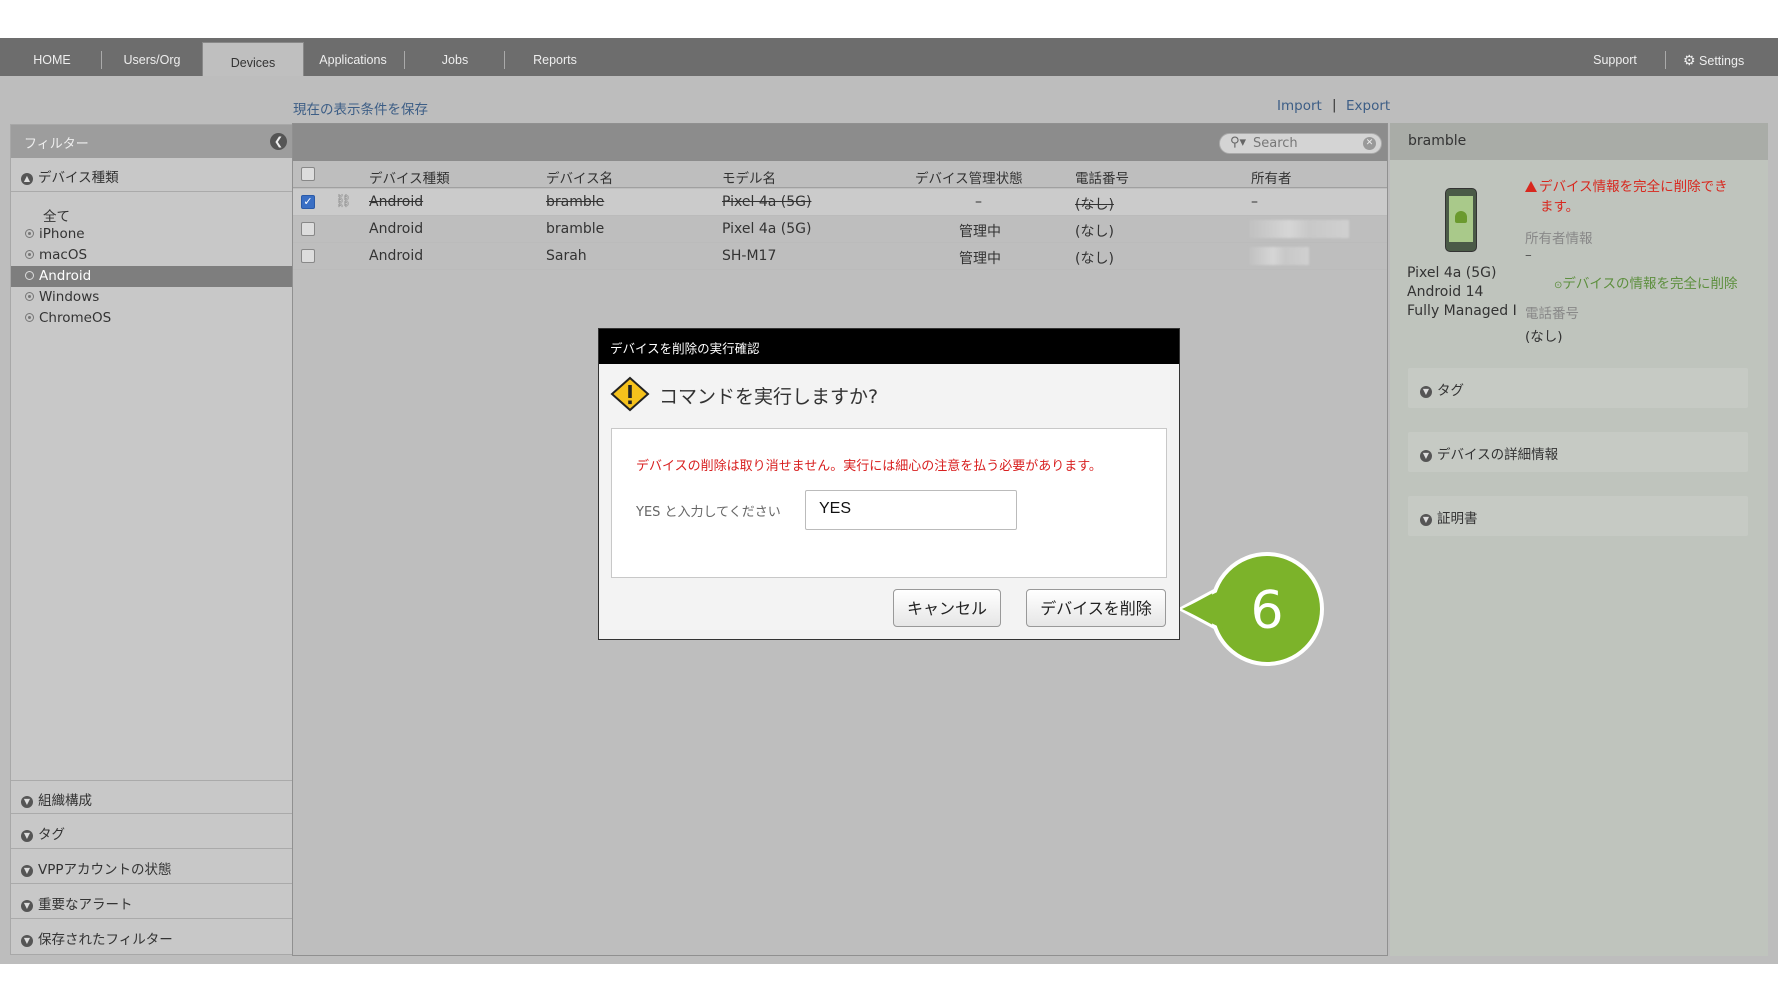 The height and width of the screenshot is (1000, 1778). I want to click on section-label: 重要なアラート, so click(85, 905).